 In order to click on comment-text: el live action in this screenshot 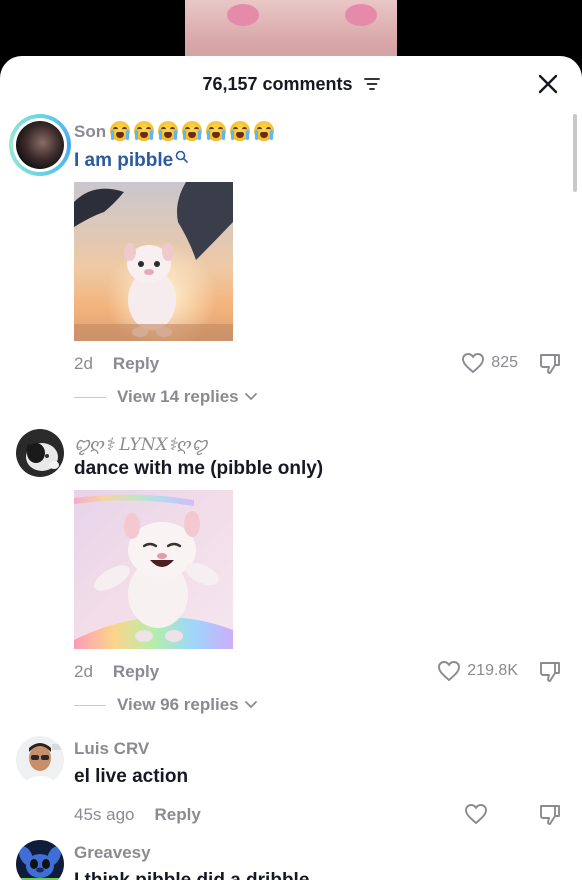, I will do `click(131, 777)`.